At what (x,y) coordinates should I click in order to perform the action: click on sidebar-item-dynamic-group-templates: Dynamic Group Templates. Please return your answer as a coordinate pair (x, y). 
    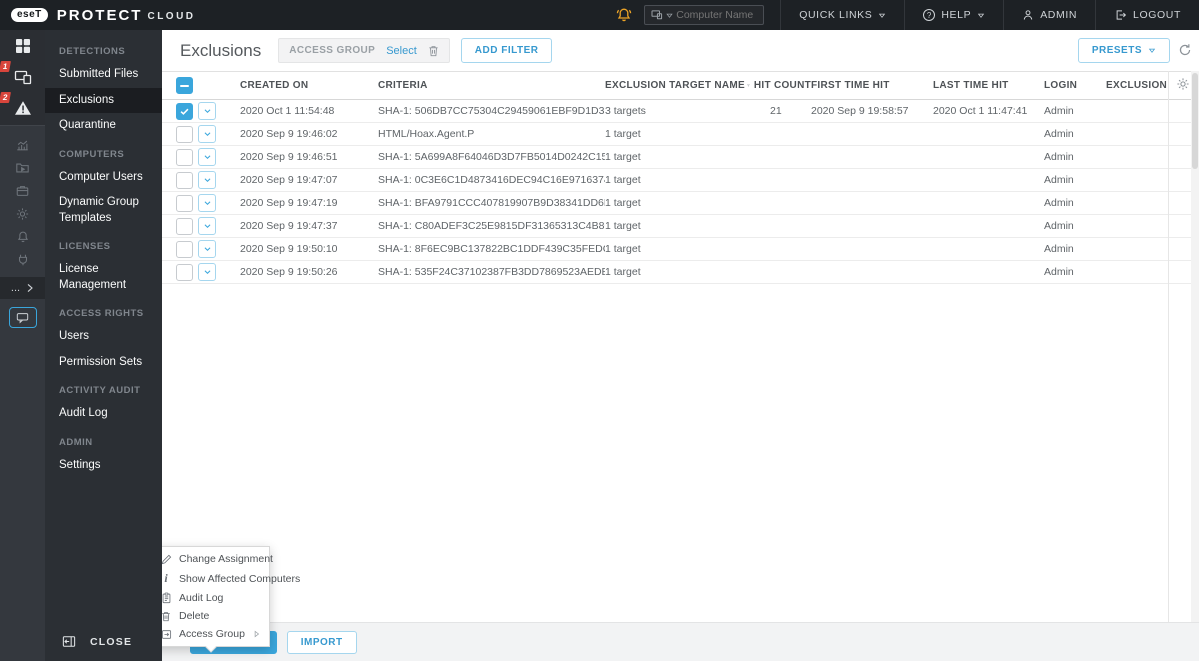
    Looking at the image, I should click on (103, 210).